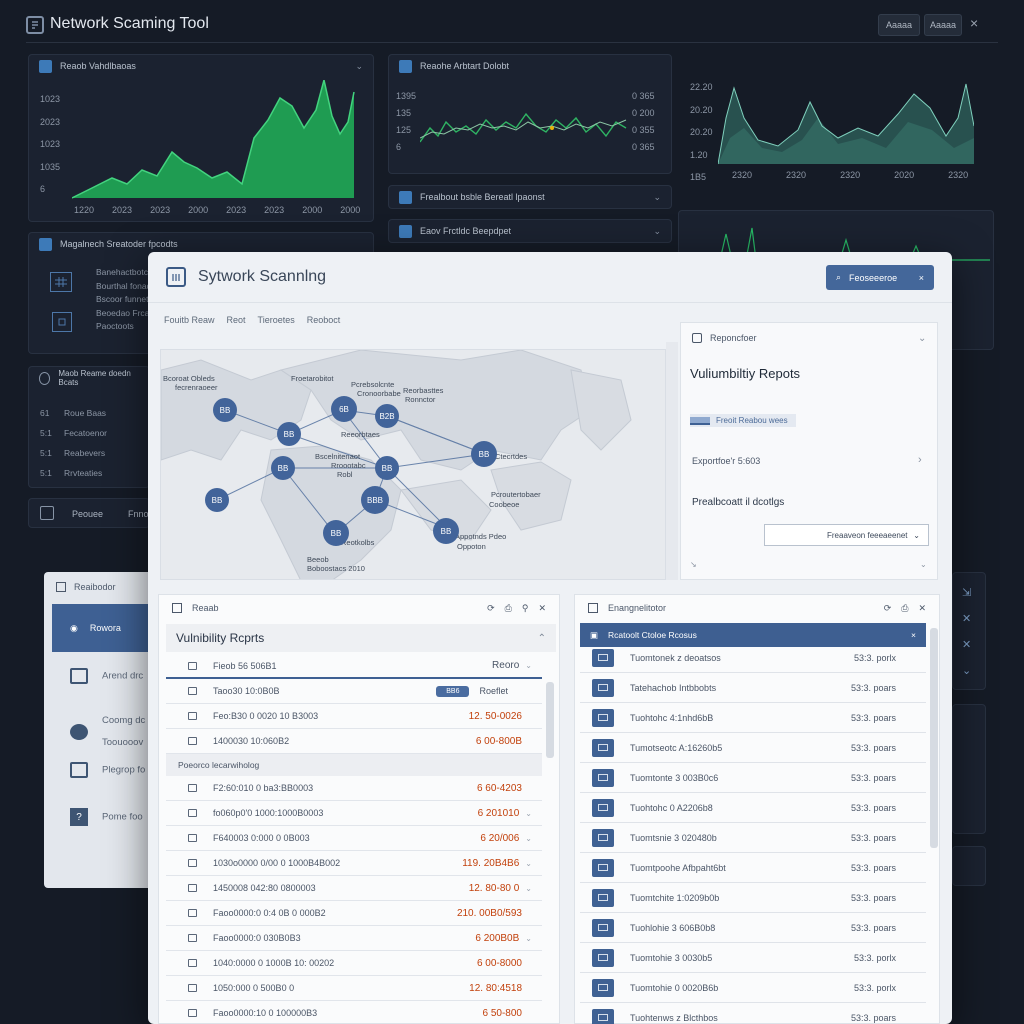 The image size is (1024, 1024). What do you see at coordinates (920, 460) in the screenshot?
I see `chevron-right-icon: ›` at bounding box center [920, 460].